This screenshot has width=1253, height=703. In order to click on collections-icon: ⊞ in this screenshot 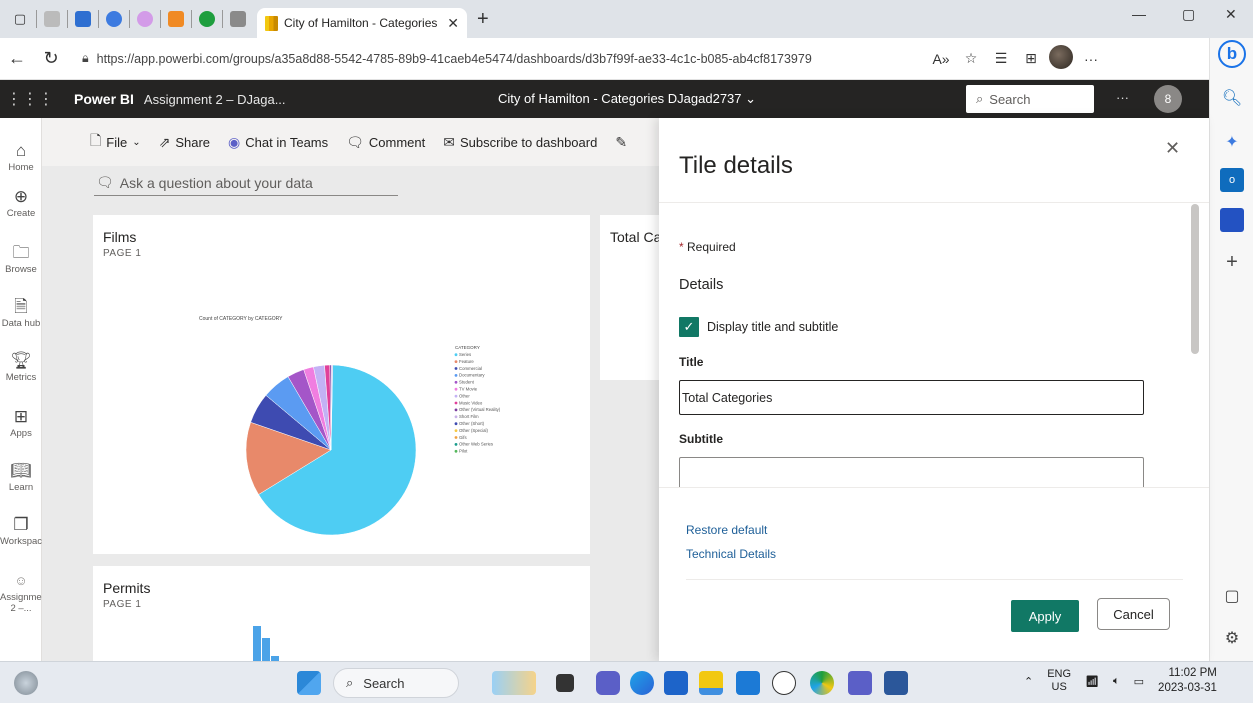, I will do `click(1031, 58)`.